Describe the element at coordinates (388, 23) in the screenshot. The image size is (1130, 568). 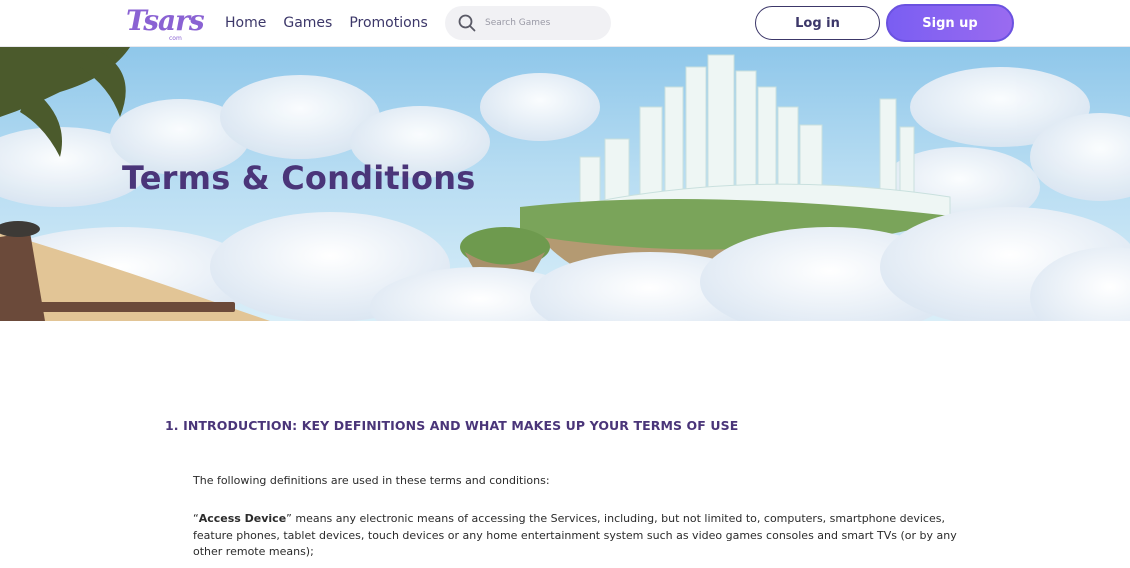
I see `nav-promotions-link: Promotions` at that location.